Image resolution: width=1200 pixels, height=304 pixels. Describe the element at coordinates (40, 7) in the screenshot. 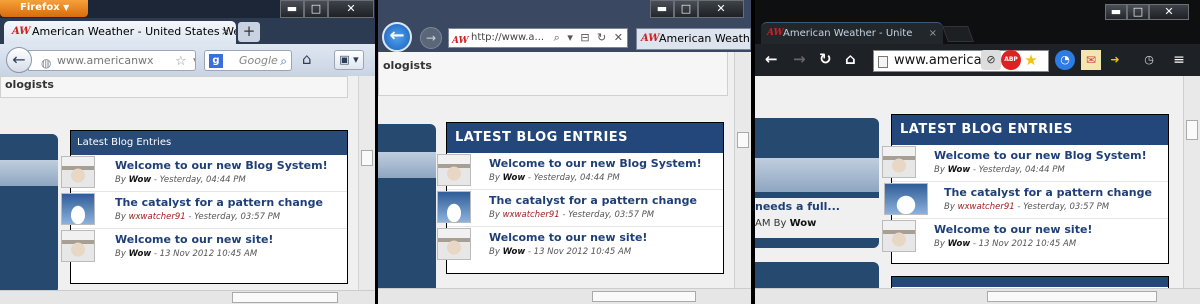

I see `firefox-menu-label: Firefox` at that location.